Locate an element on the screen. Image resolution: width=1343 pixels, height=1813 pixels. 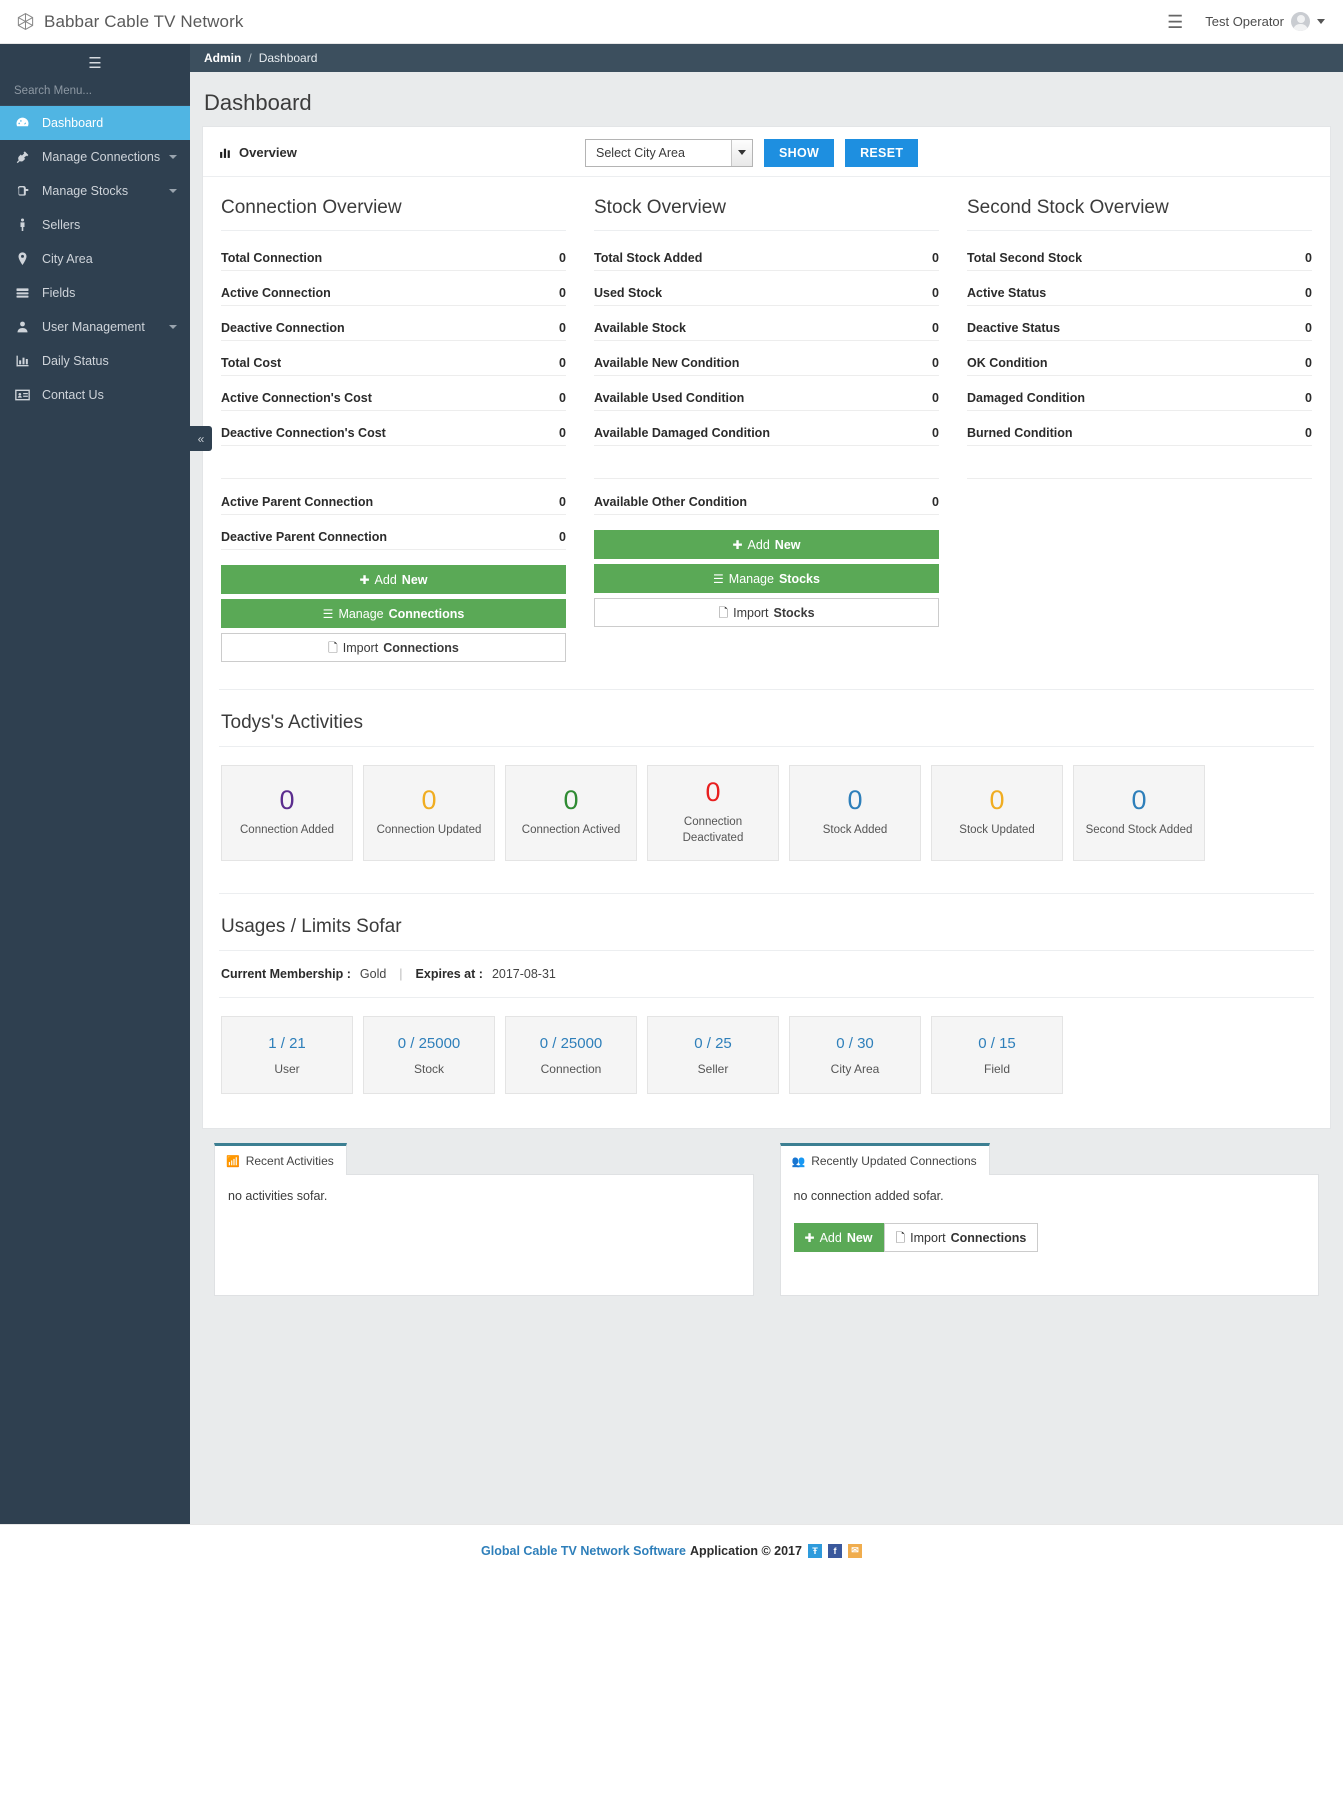
user-icon is located at coordinates (22, 327).